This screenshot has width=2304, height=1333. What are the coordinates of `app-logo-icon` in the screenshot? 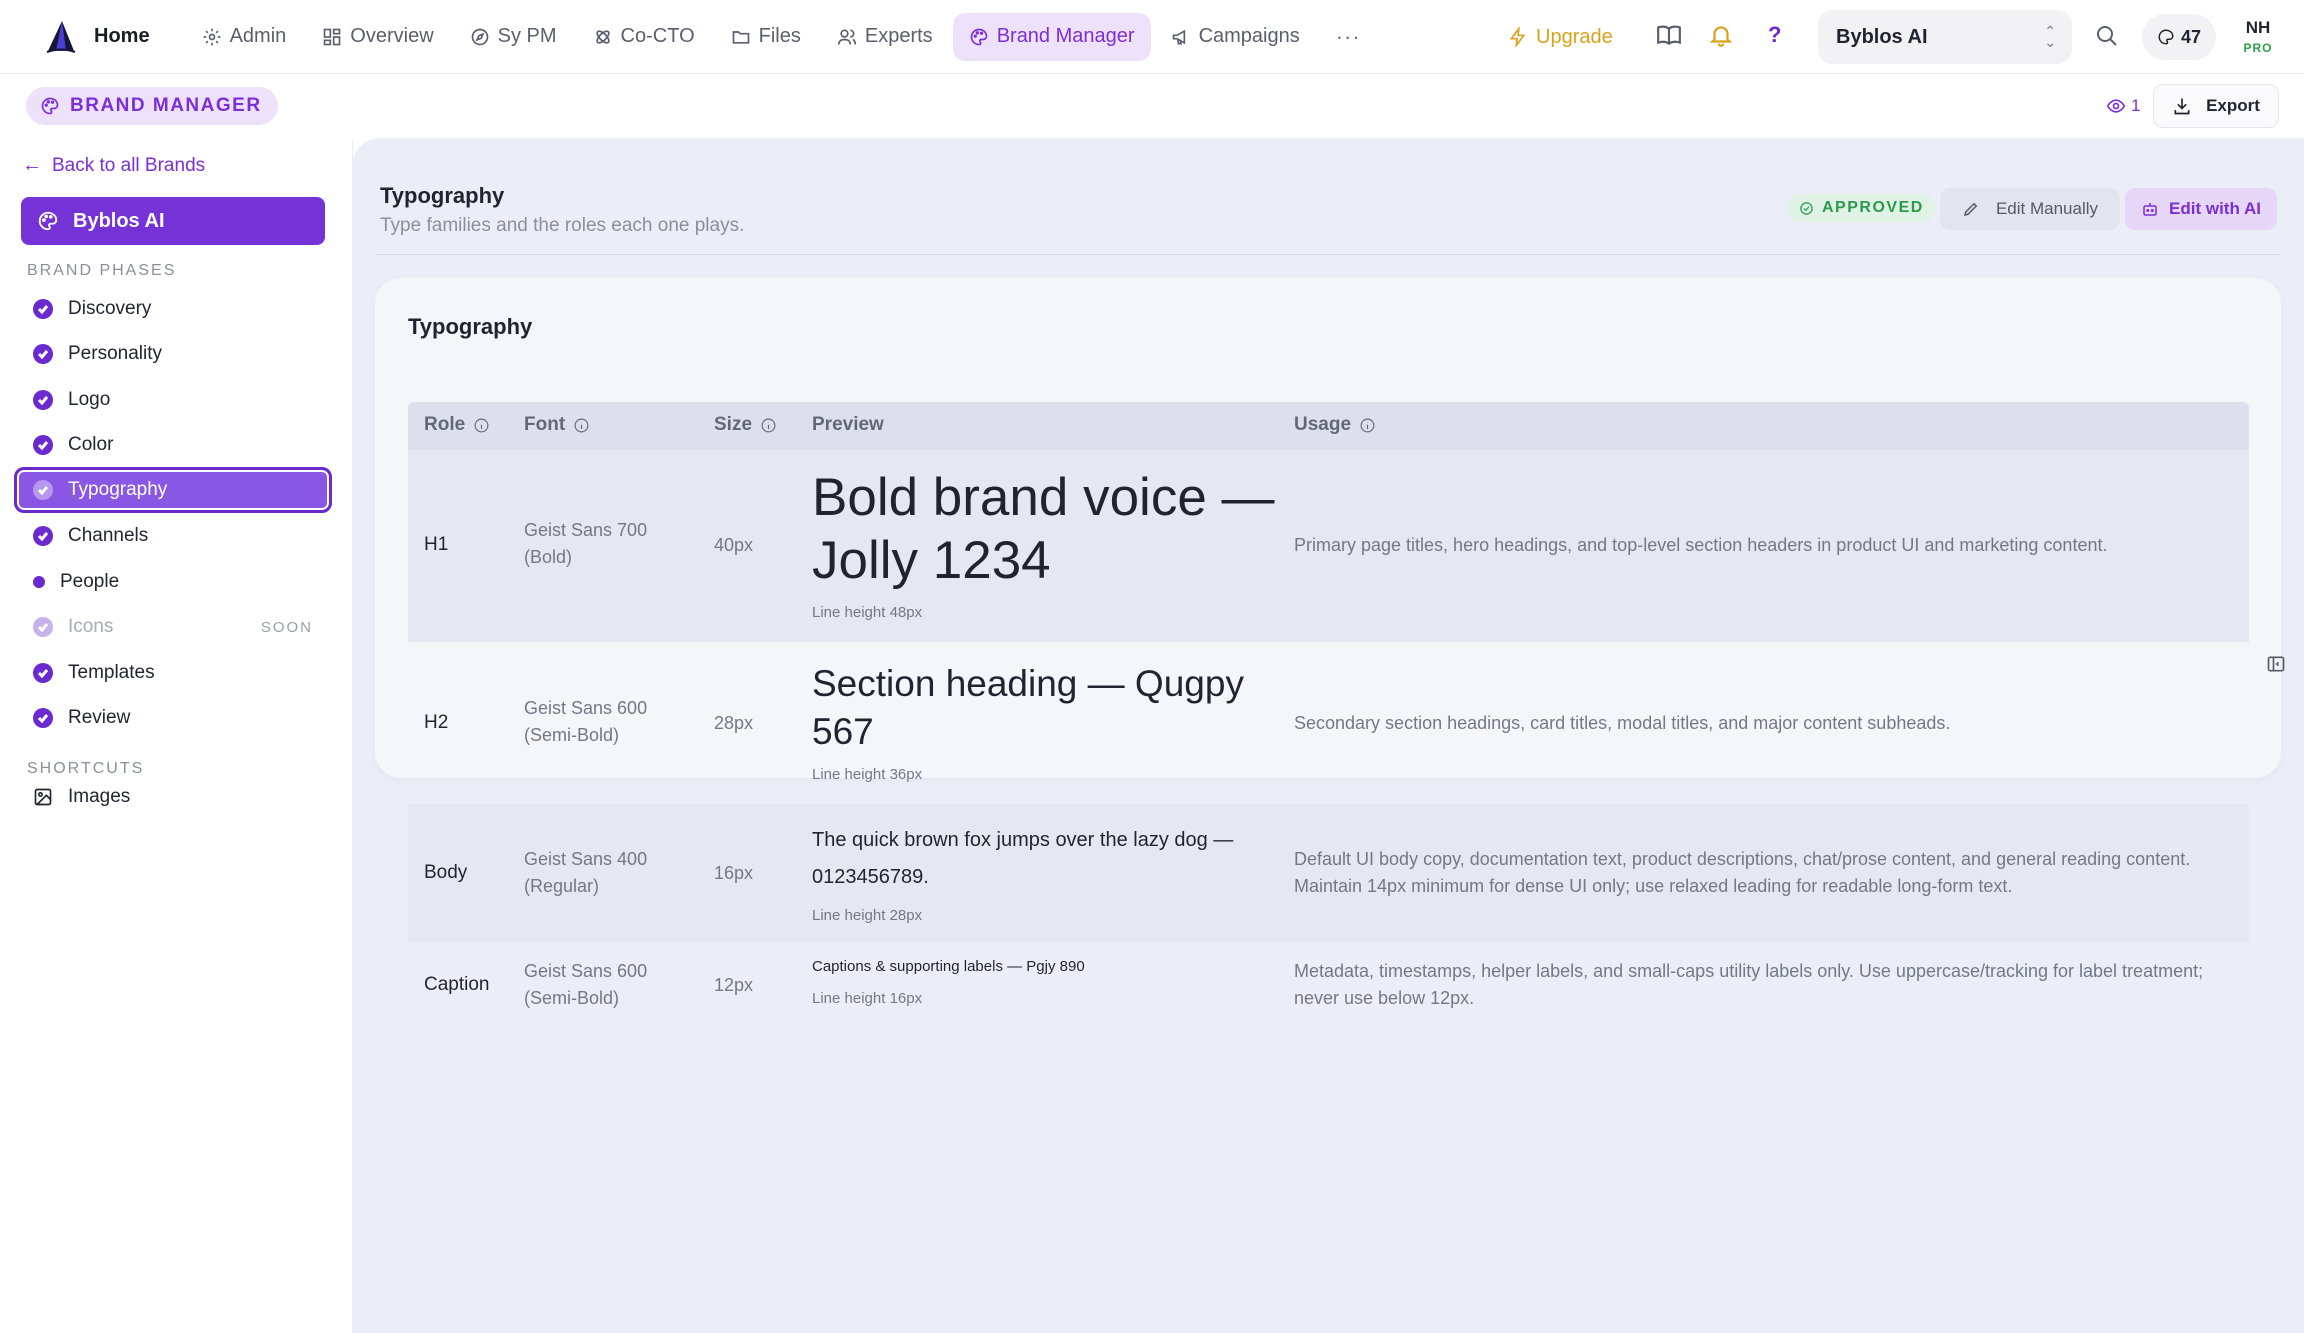 It's located at (61, 37).